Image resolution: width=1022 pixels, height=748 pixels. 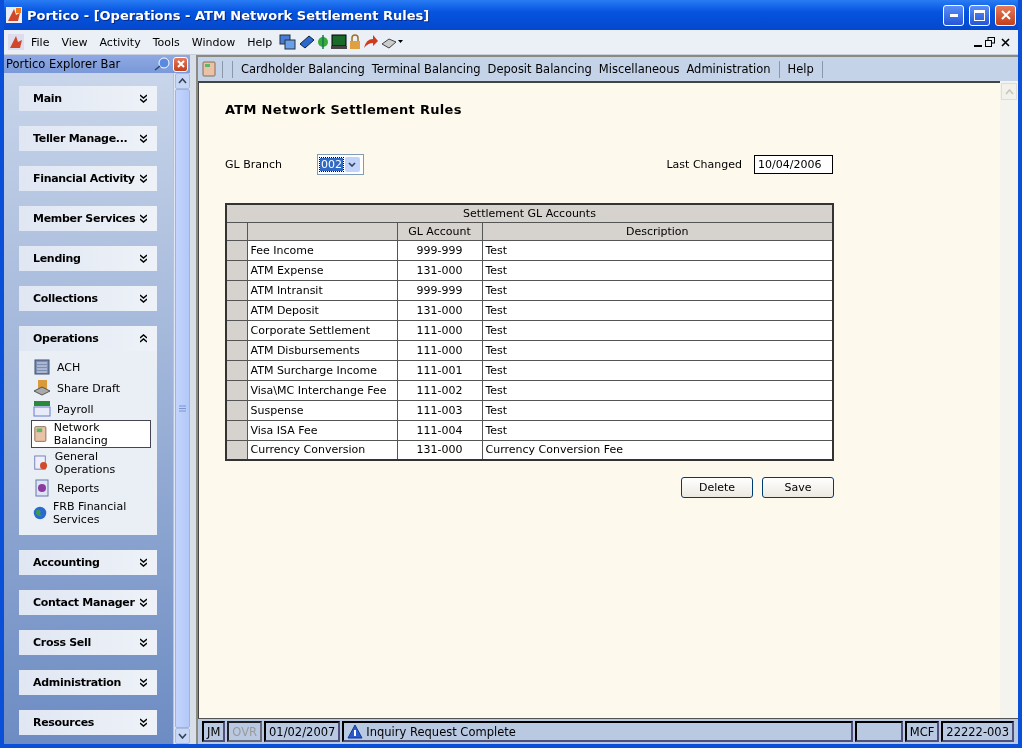 I want to click on pin-icon, so click(x=162, y=64).